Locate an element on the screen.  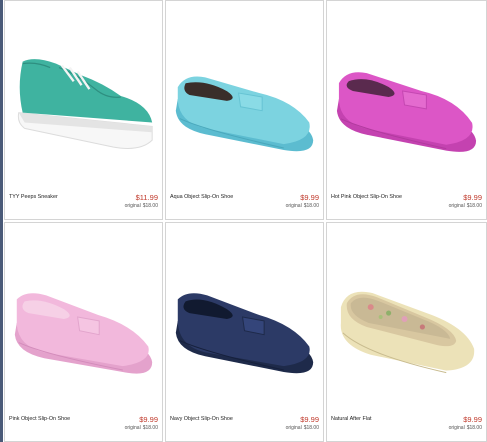
product-image-aqua-slip-on is located at coordinates (244, 96).